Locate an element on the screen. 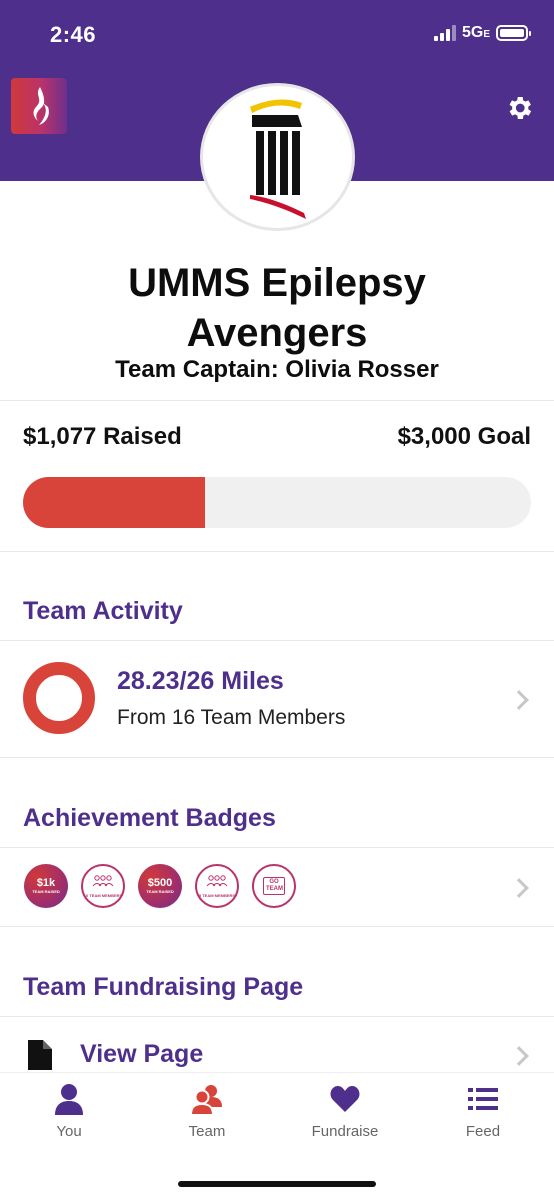  tab-you: You is located at coordinates (69, 1111).